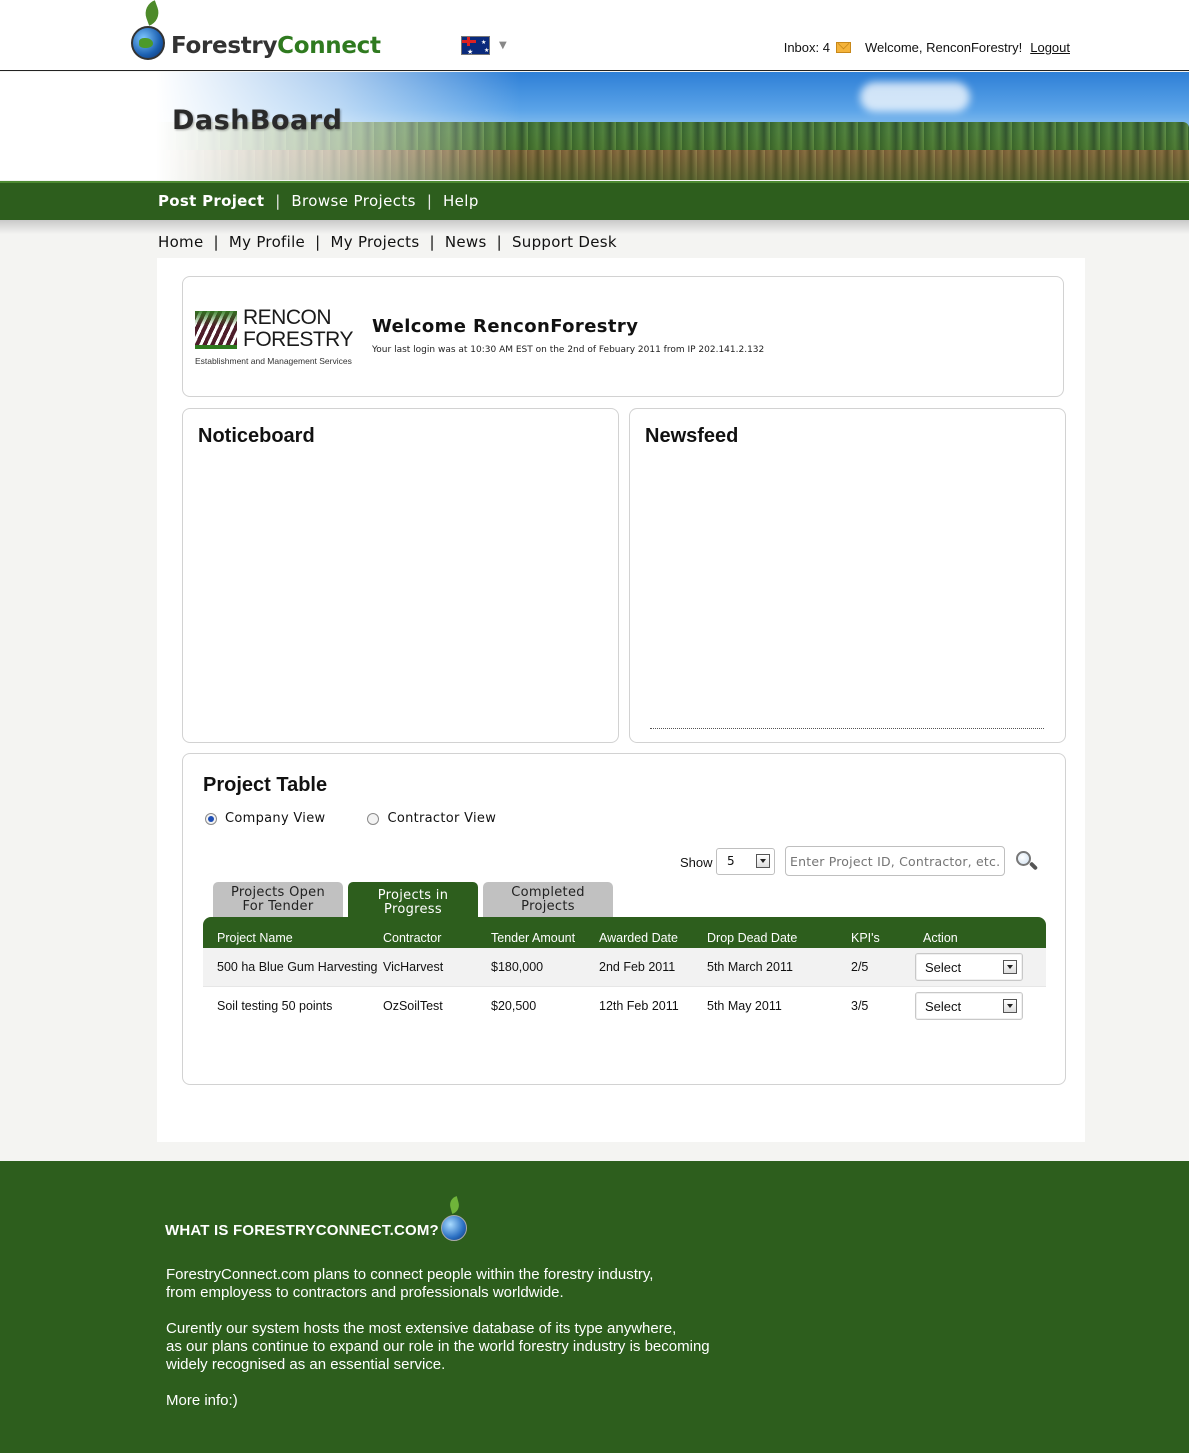 The width and height of the screenshot is (1189, 1453). I want to click on tab-projects-in-progress: Projects in Progress, so click(413, 900).